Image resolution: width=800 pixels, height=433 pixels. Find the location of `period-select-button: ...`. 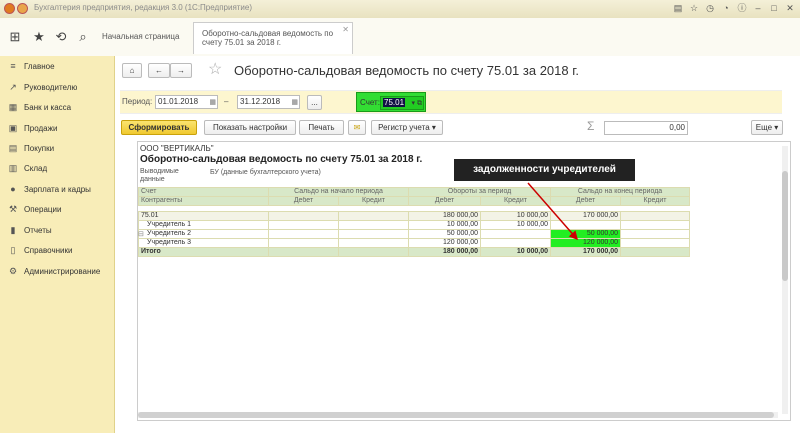

period-select-button: ... is located at coordinates (314, 102).